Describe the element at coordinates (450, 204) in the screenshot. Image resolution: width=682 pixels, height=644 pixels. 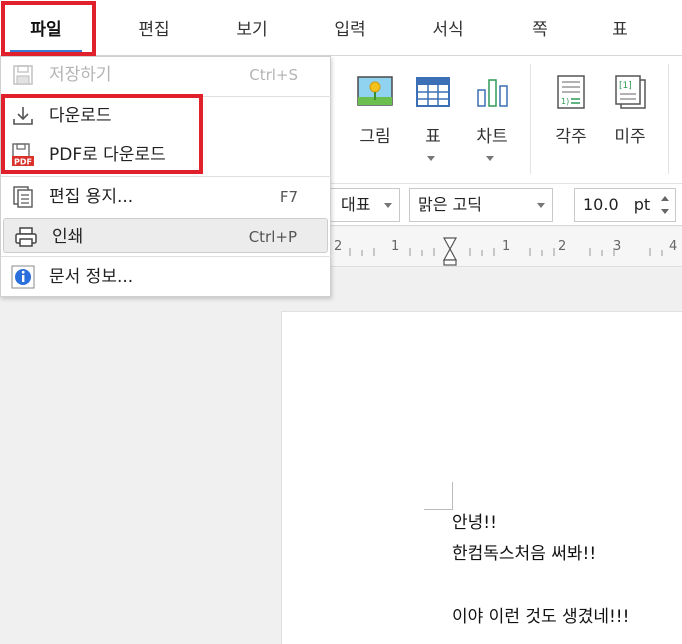
I see `font-select-value: 맑은 고딕` at that location.